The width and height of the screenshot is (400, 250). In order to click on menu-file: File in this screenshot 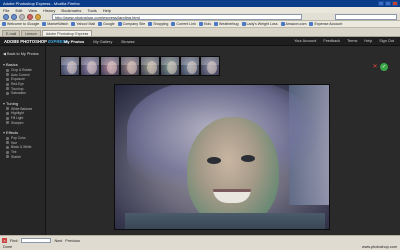, I will do `click(6, 10)`.